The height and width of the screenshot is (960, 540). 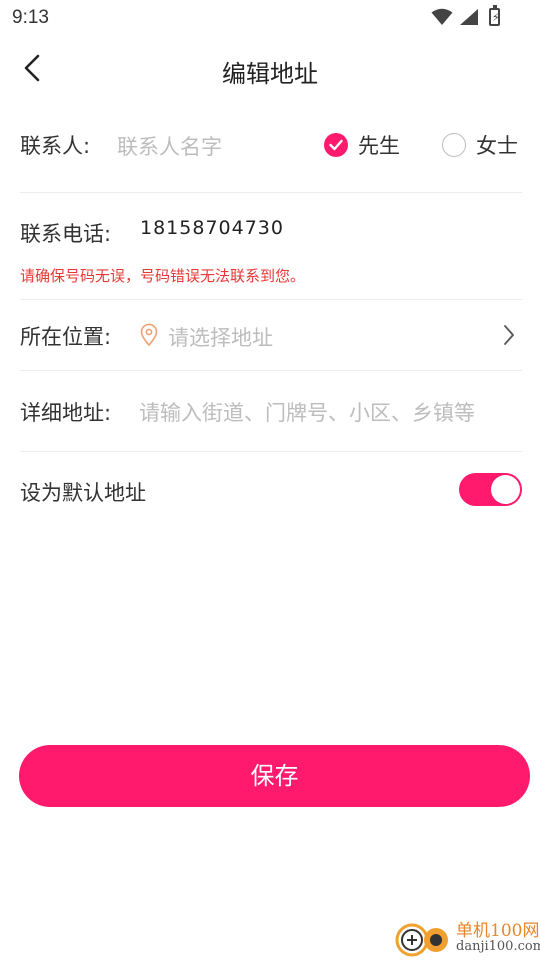 I want to click on phone-error-text: 请确保号码无误，号码错误无法联系到您。, so click(x=163, y=276).